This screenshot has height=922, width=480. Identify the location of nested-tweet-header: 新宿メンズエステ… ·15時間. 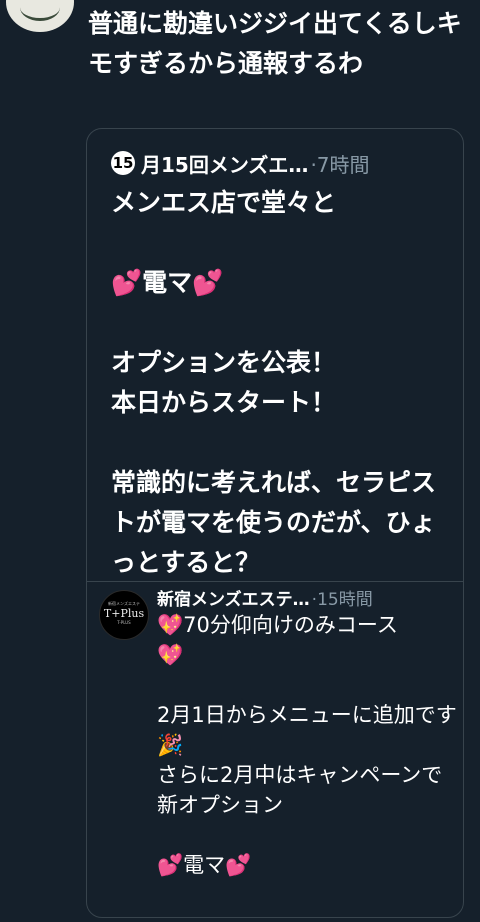
(265, 597).